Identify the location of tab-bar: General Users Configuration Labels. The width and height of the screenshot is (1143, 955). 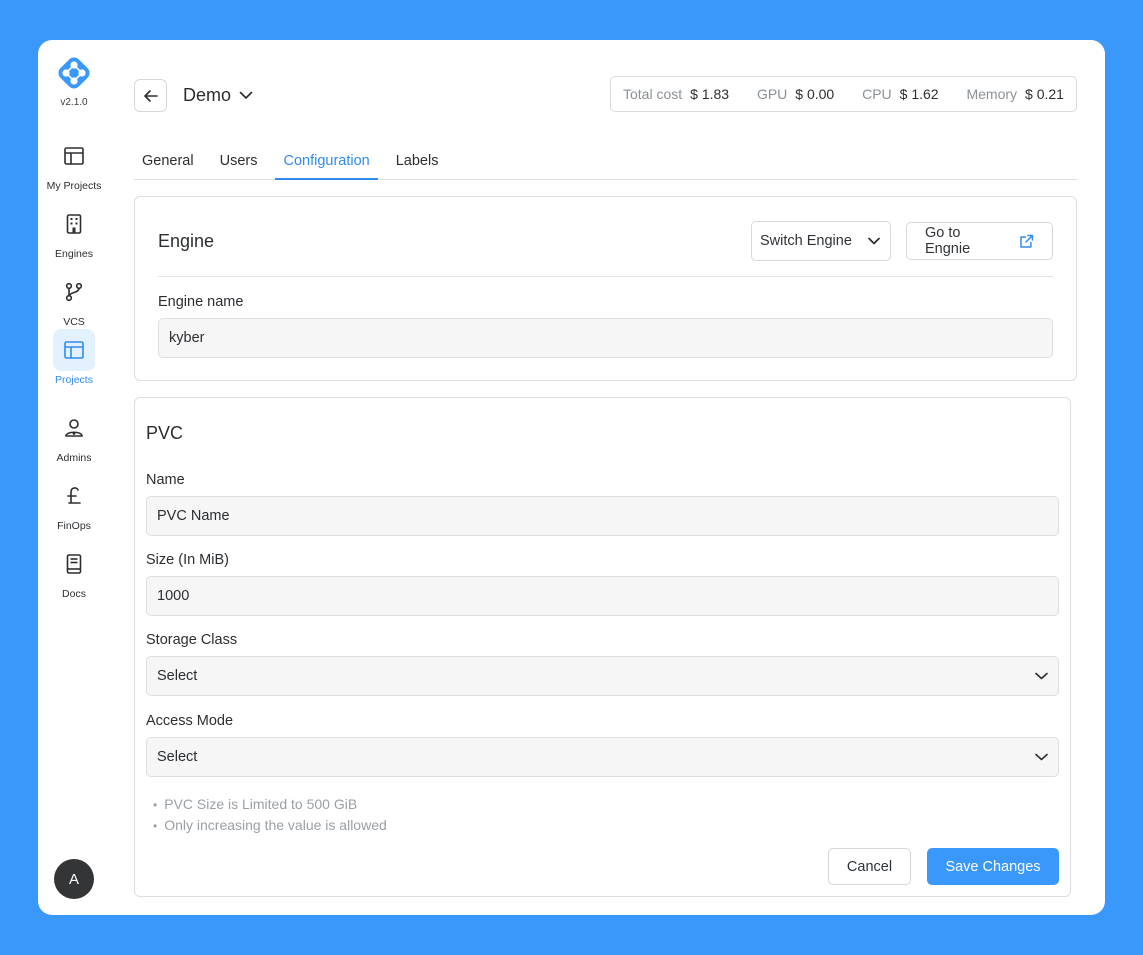
(605, 161).